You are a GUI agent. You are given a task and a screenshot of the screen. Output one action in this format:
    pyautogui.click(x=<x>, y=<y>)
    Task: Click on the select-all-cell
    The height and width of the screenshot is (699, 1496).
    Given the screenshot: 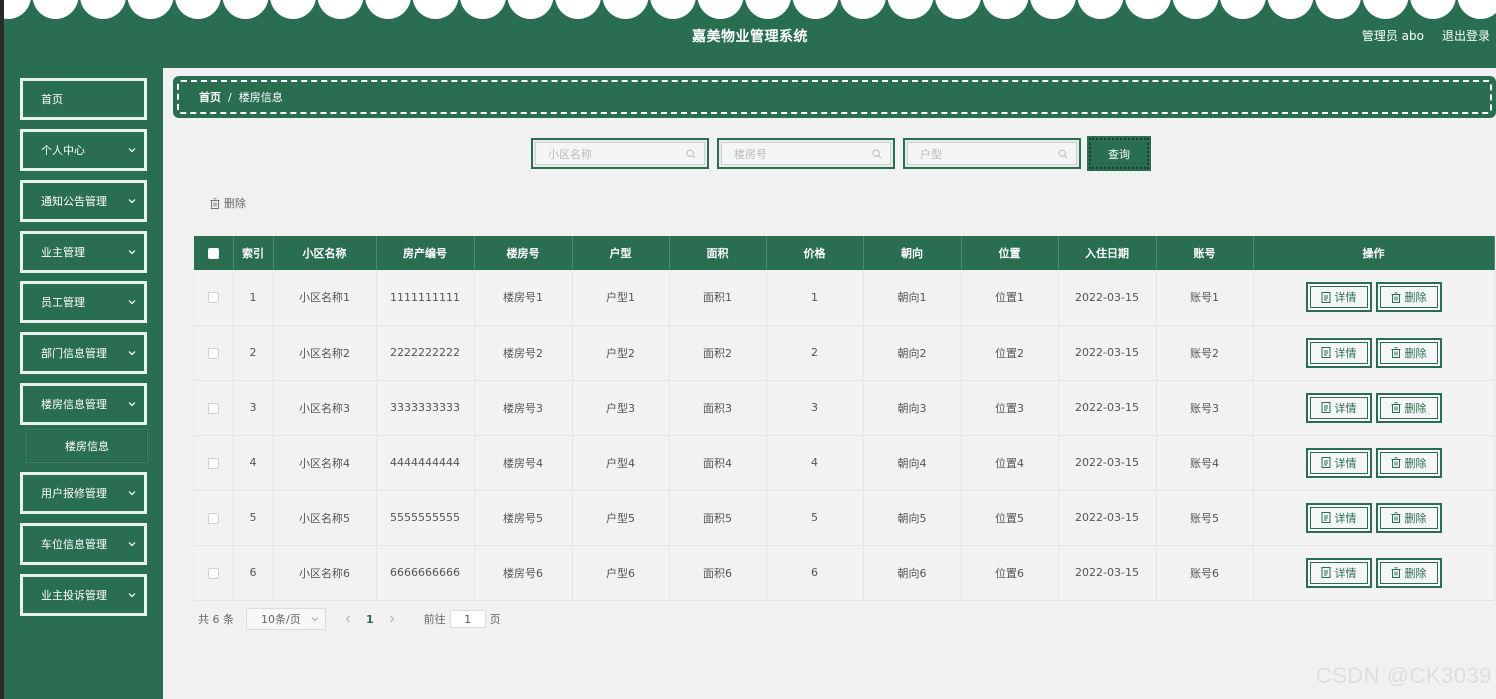 What is the action you would take?
    pyautogui.click(x=214, y=253)
    